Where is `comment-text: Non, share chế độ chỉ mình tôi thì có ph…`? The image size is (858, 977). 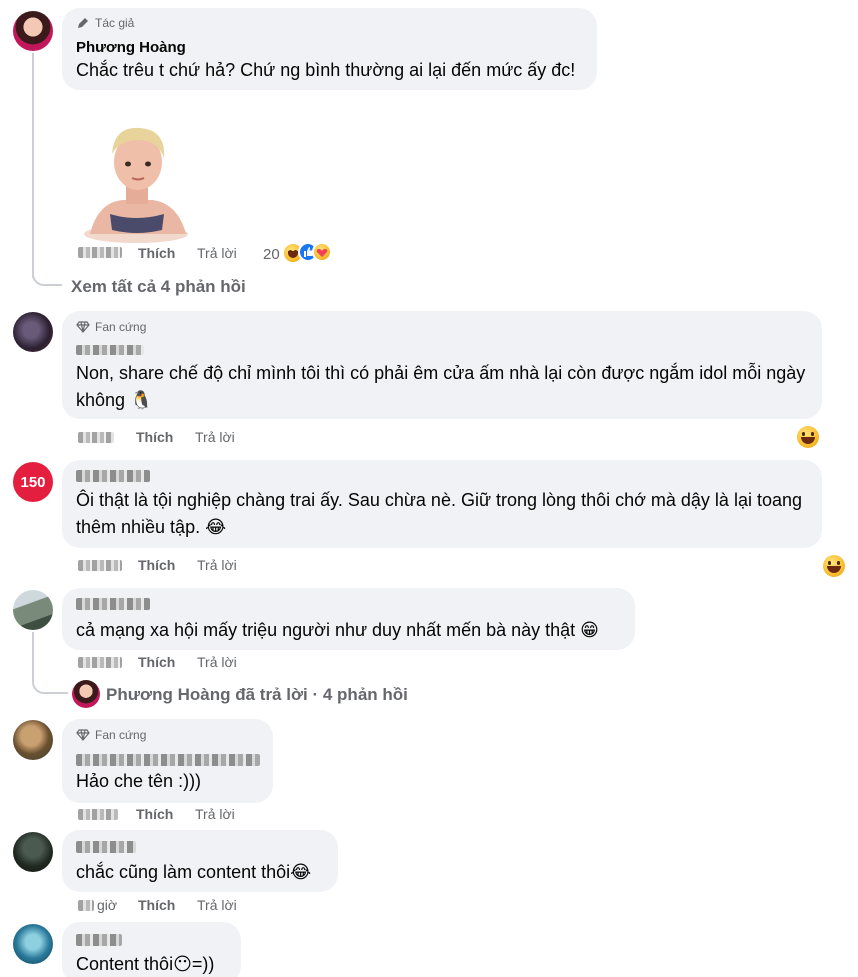
comment-text: Non, share chế độ chỉ mình tôi thì có ph… is located at coordinates (441, 386).